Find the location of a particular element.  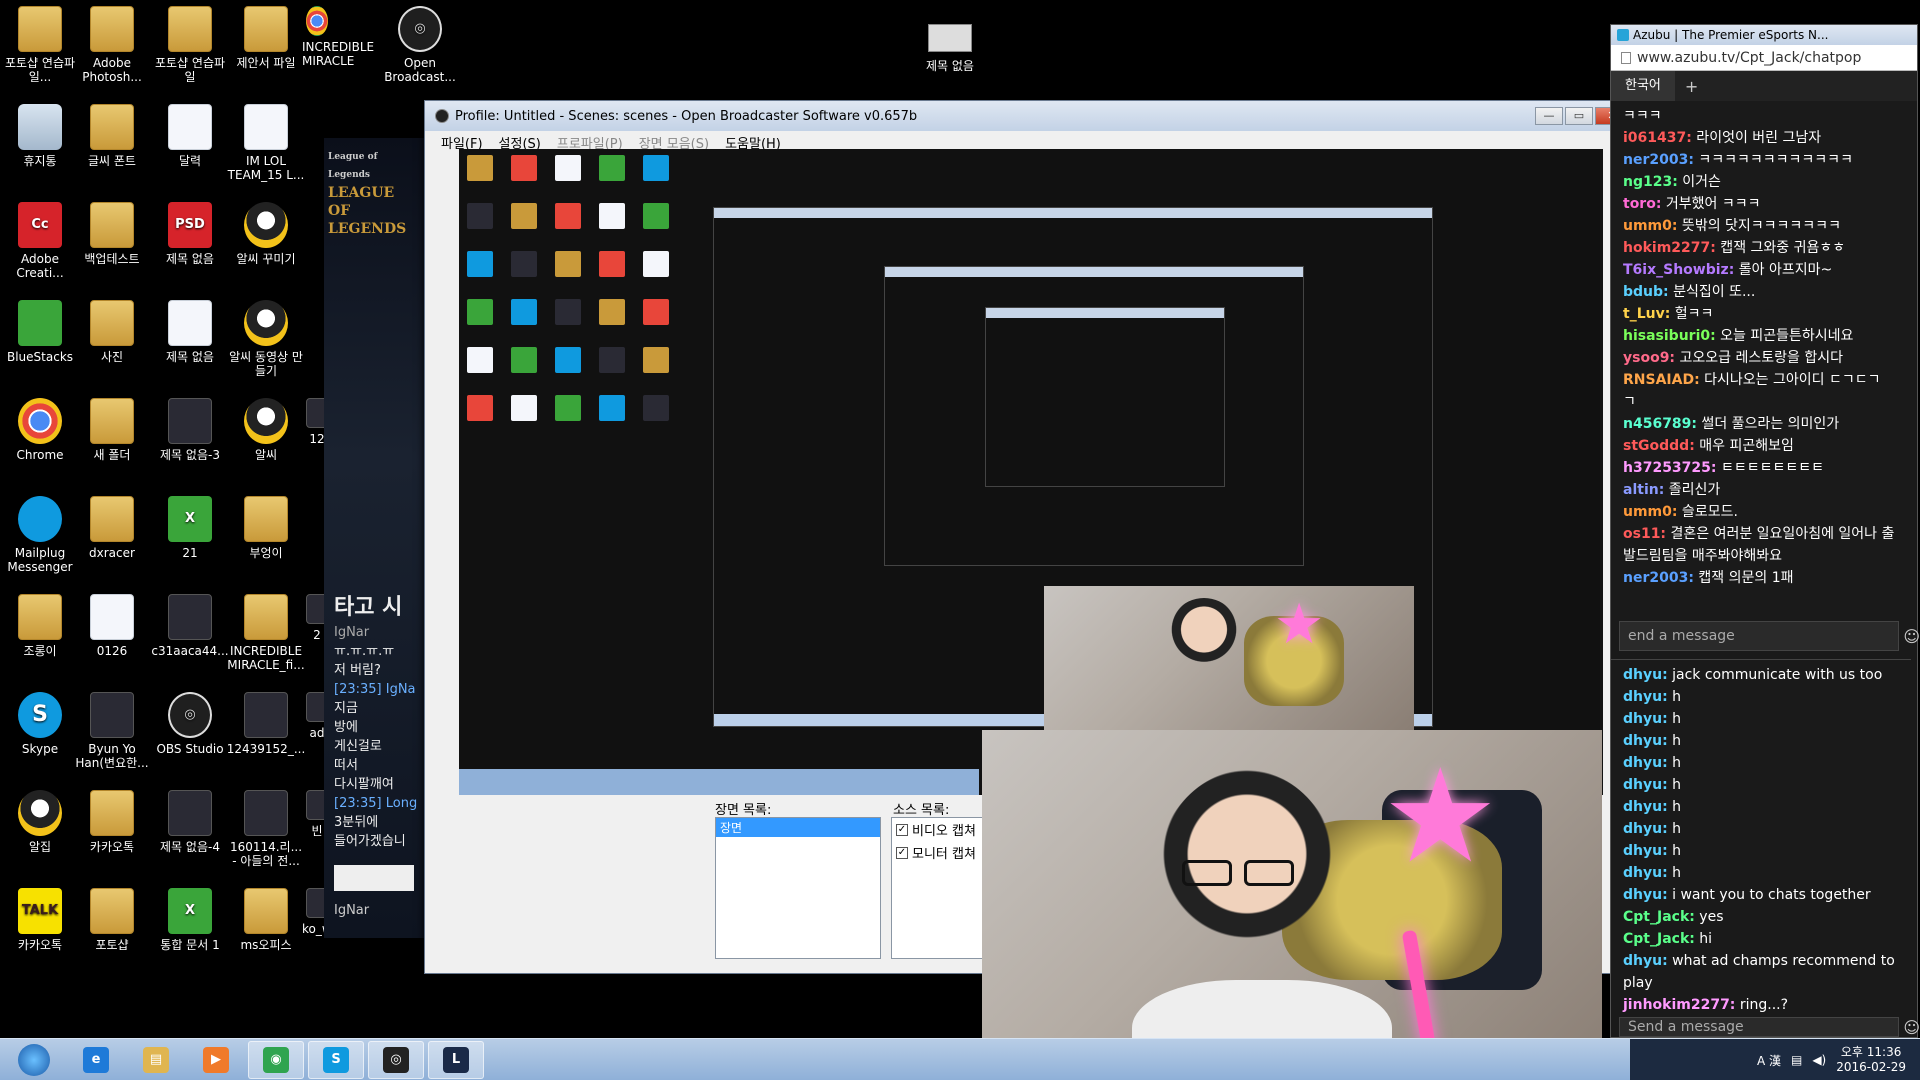

chat-username: ng123: is located at coordinates (1650, 182).